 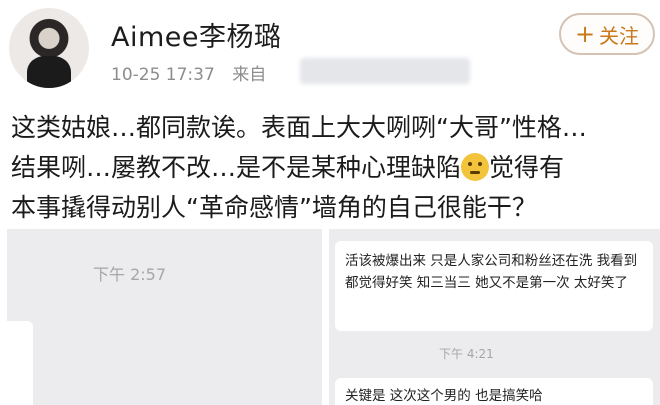 What do you see at coordinates (585, 34) in the screenshot?
I see `plus-icon: +` at bounding box center [585, 34].